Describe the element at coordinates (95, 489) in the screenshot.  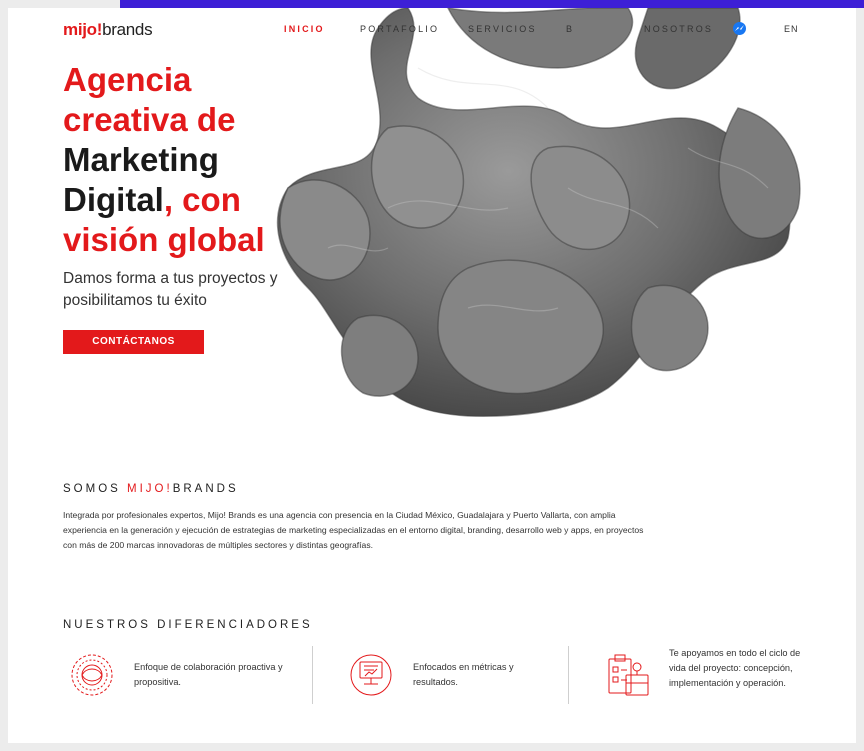
I see `about-title-prefix: SOMOS` at that location.